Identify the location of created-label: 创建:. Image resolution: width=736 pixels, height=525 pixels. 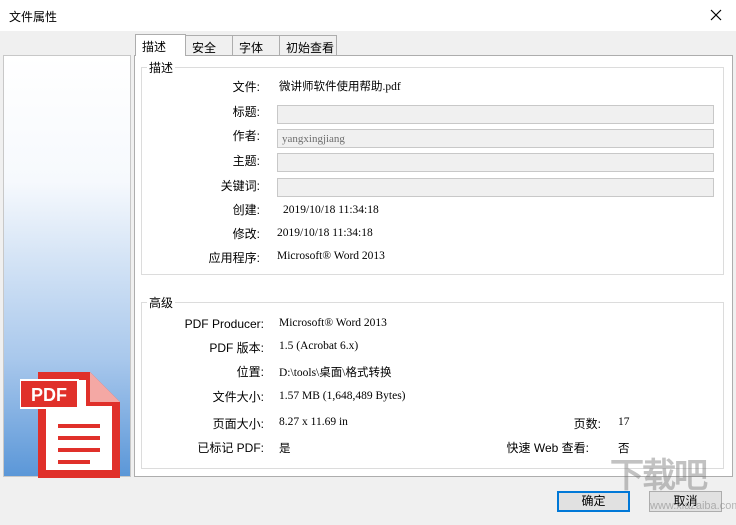
(246, 210).